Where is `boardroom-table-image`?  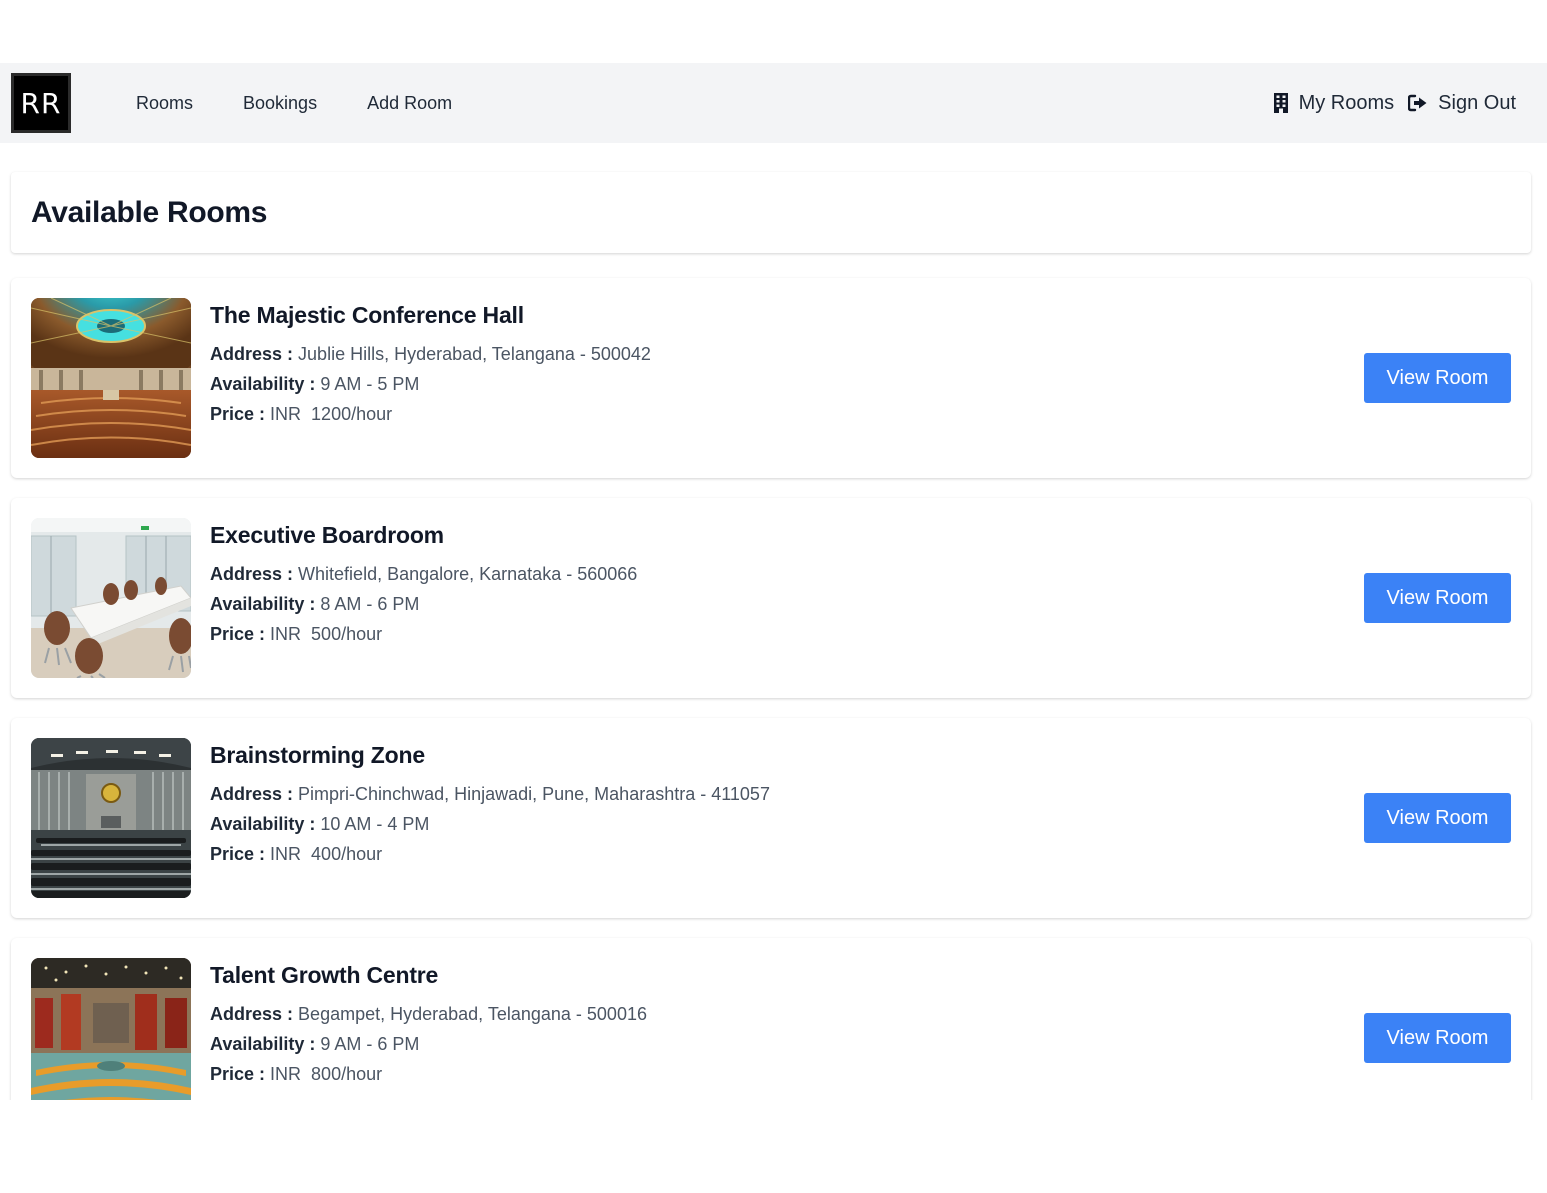 boardroom-table-image is located at coordinates (111, 598).